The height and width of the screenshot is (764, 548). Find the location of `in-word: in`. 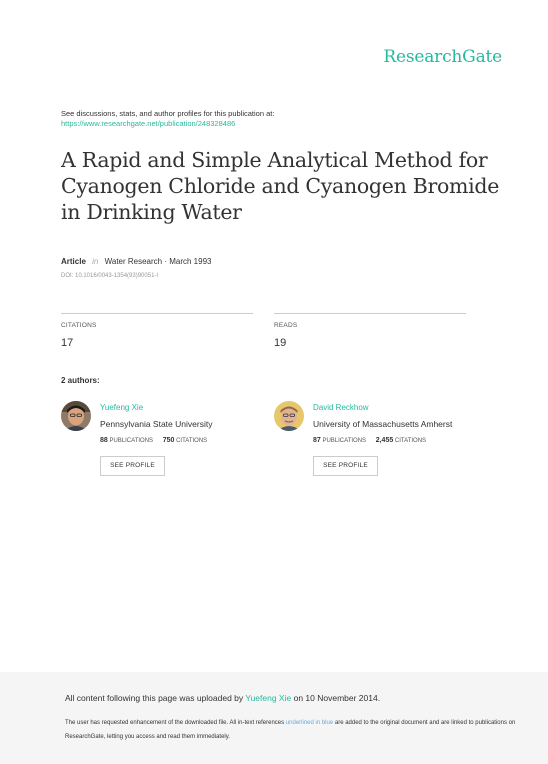

in-word: in is located at coordinates (95, 261).